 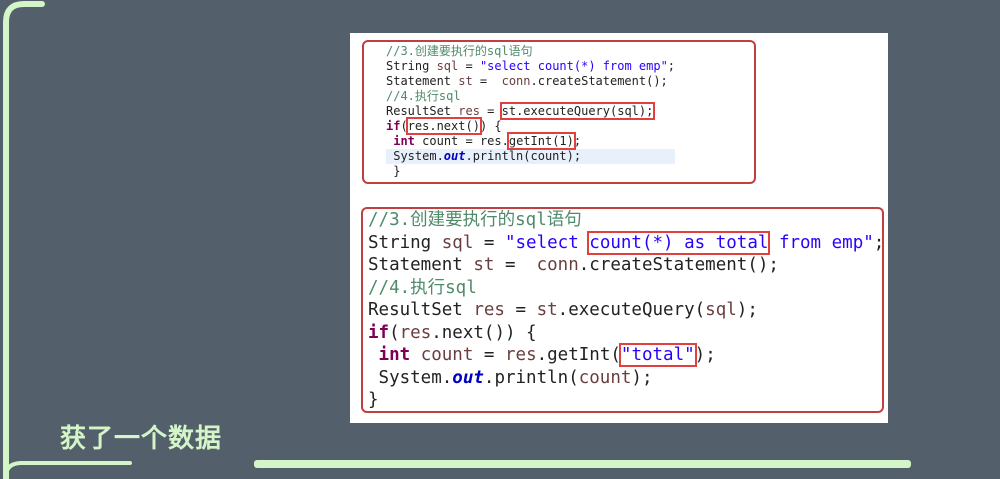 I want to click on highlighted-code-token: count(*) as total, so click(x=679, y=242).